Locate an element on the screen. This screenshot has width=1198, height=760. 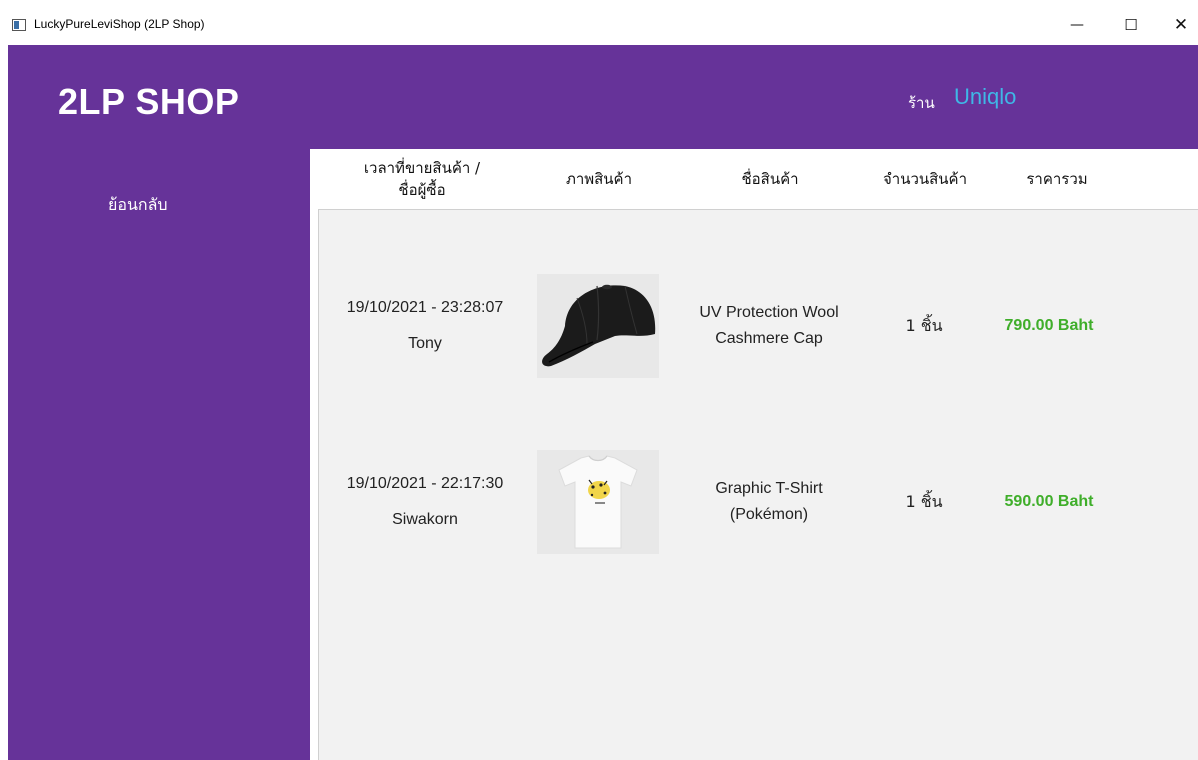
tshirt-icon is located at coordinates (598, 502).